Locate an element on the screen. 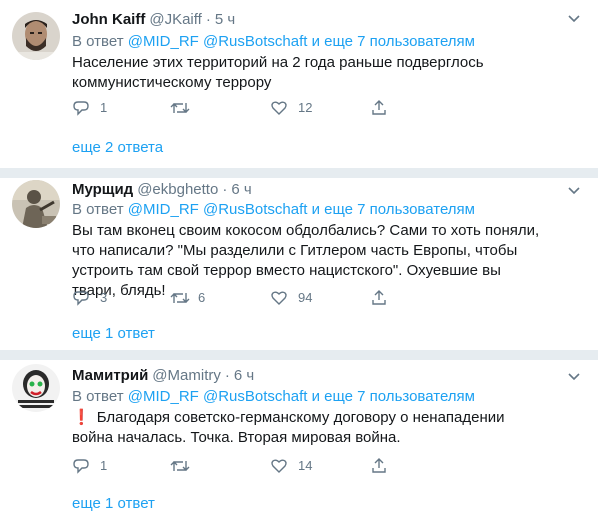 This screenshot has width=598, height=518. like-count: 14 is located at coordinates (305, 465).